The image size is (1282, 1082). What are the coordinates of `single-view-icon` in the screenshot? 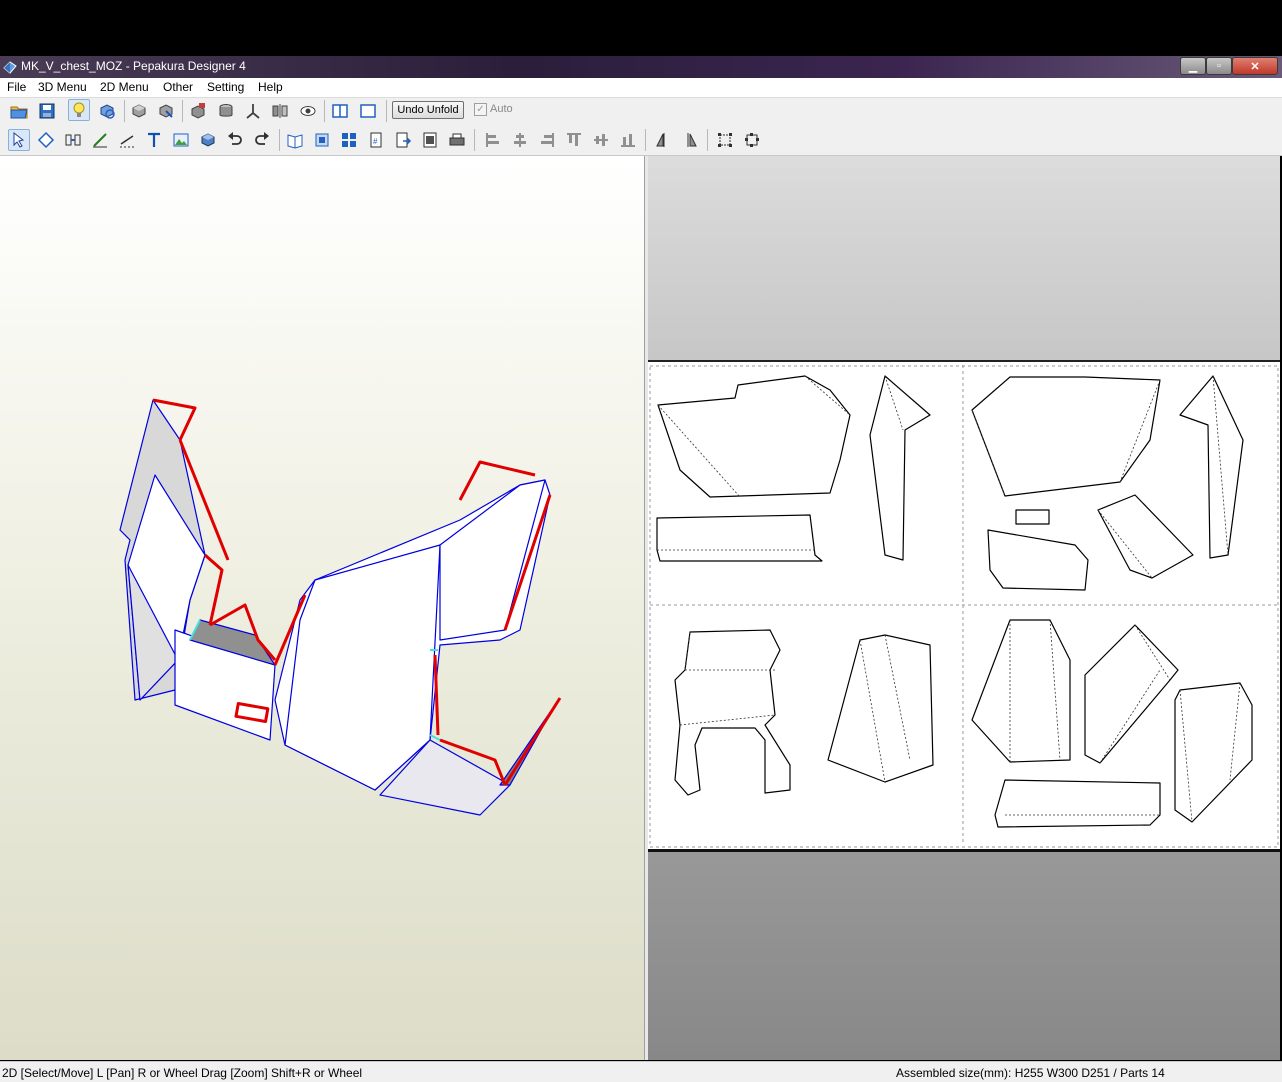 It's located at (368, 111).